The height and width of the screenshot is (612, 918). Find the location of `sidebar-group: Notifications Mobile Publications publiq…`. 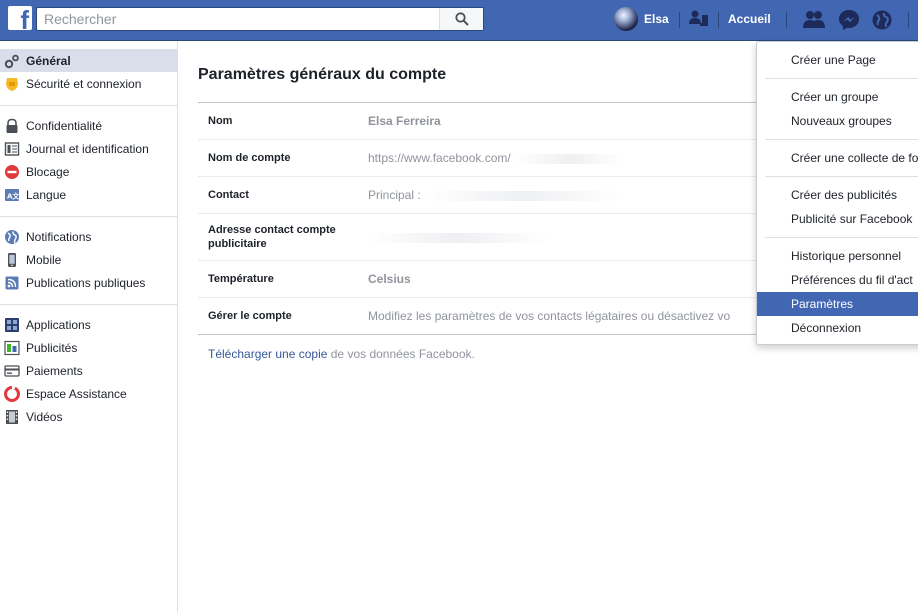

sidebar-group: Notifications Mobile Publications publiq… is located at coordinates (88, 261).